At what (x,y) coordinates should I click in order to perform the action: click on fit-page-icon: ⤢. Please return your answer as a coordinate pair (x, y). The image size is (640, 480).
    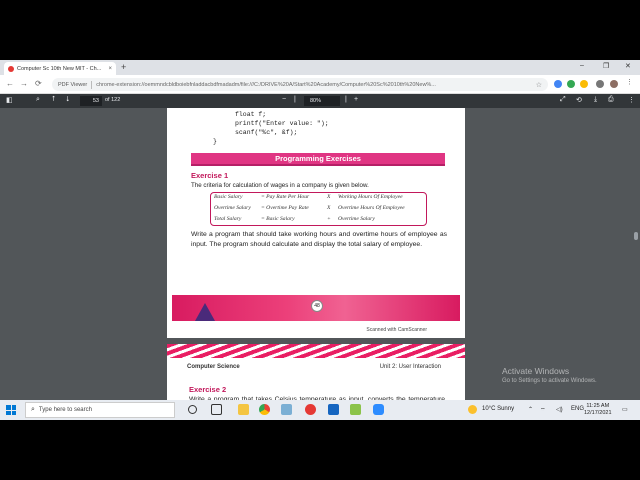
    Looking at the image, I should click on (563, 100).